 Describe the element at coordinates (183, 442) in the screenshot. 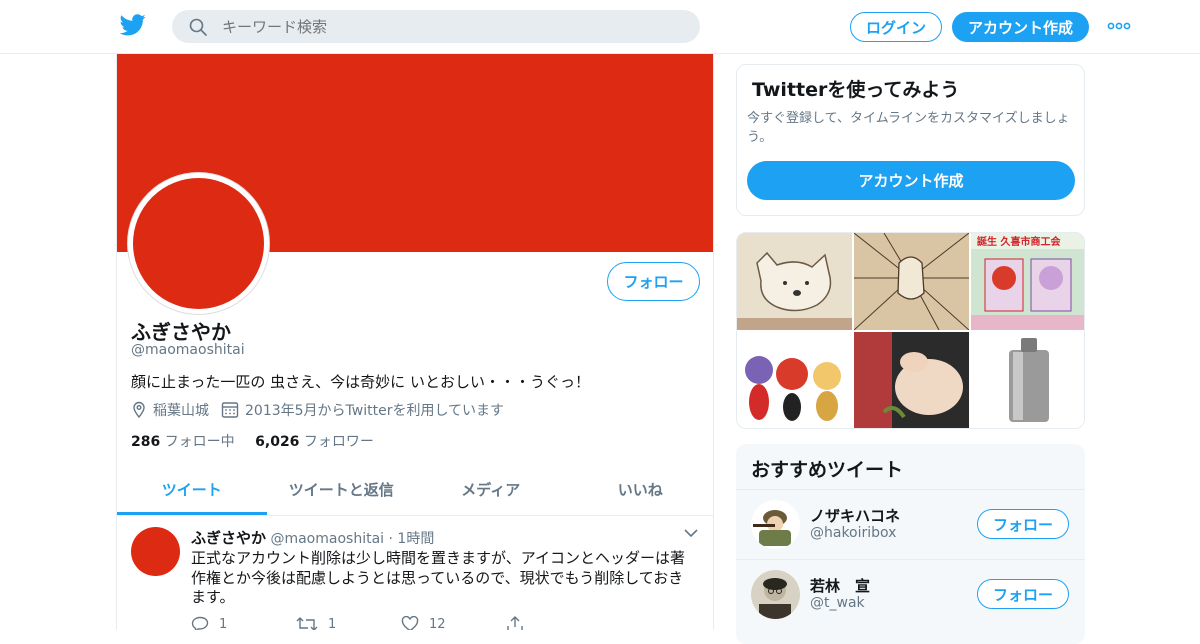

I see `following-link: 286 フォロー中` at that location.